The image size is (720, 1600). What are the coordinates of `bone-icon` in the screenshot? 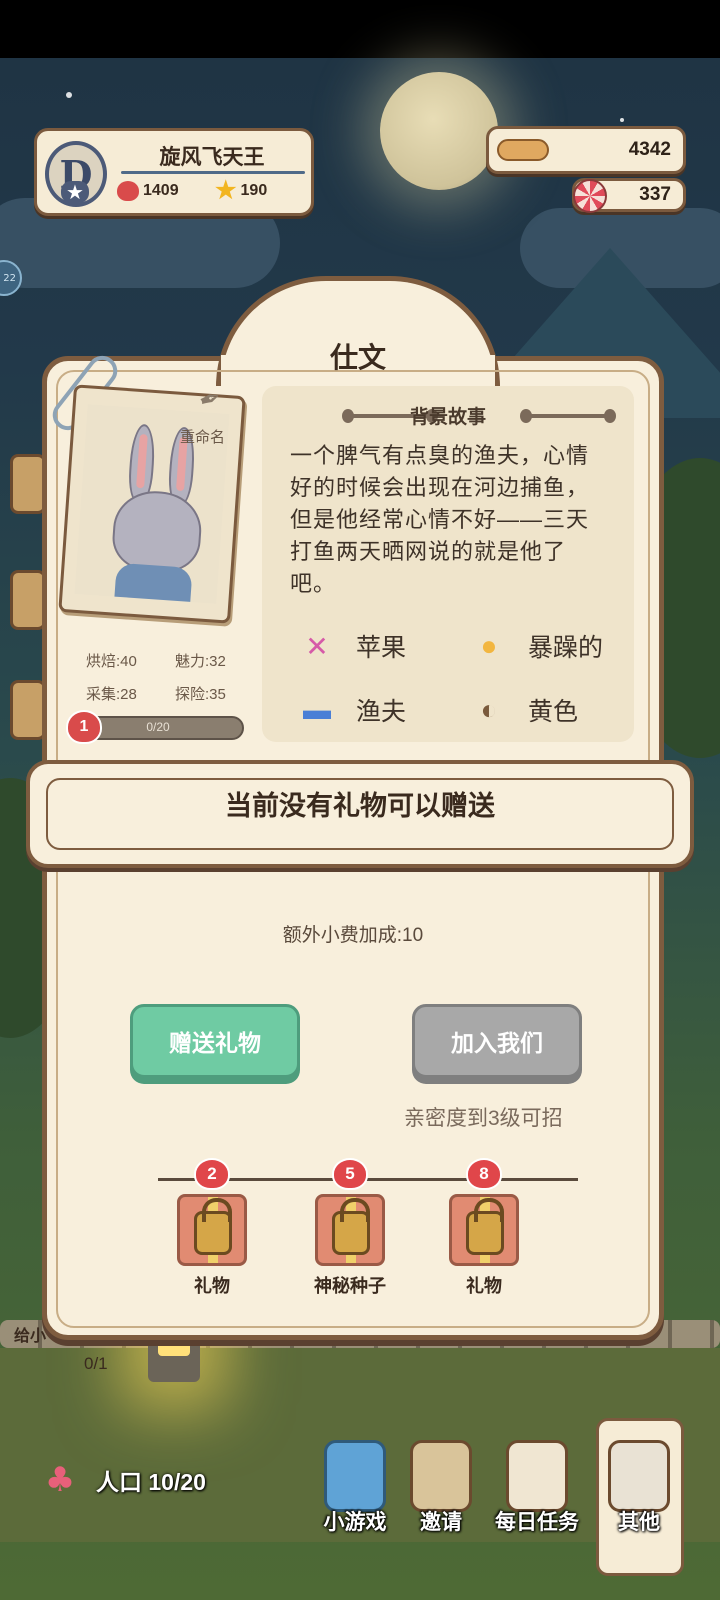 It's located at (523, 150).